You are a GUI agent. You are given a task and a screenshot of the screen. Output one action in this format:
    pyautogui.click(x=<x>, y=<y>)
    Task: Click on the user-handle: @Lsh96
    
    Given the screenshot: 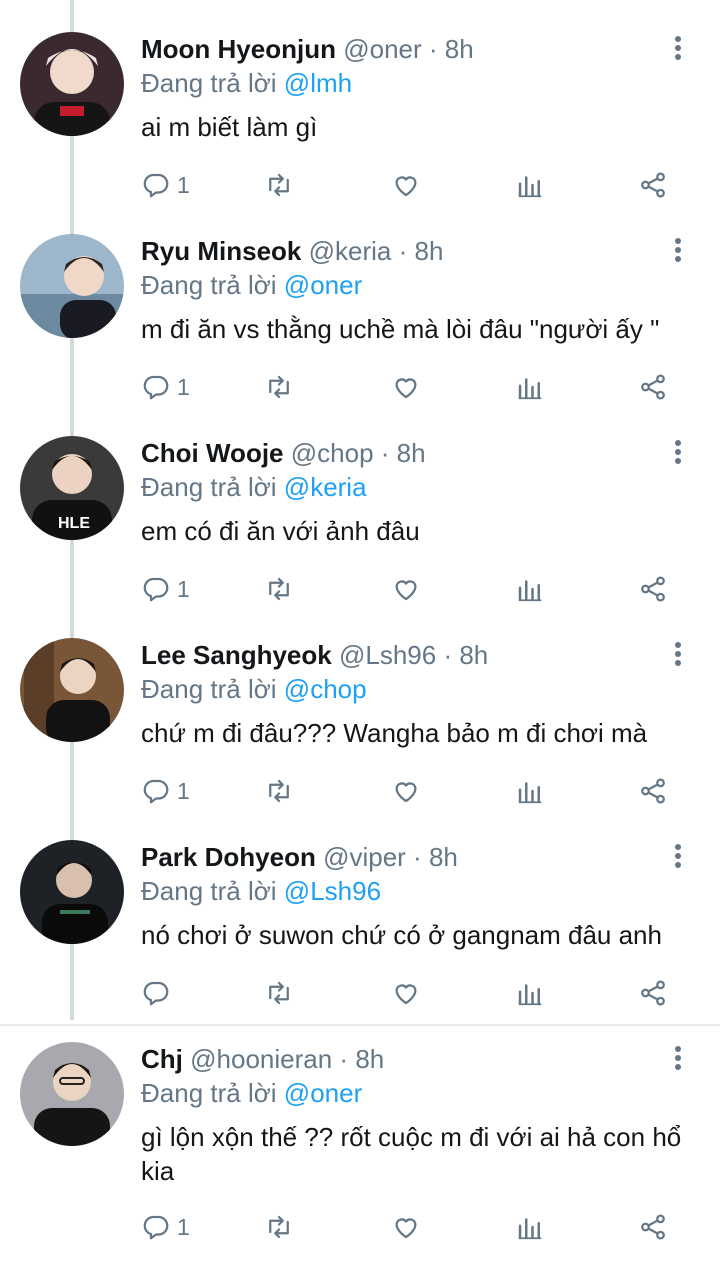 What is the action you would take?
    pyautogui.click(x=387, y=655)
    